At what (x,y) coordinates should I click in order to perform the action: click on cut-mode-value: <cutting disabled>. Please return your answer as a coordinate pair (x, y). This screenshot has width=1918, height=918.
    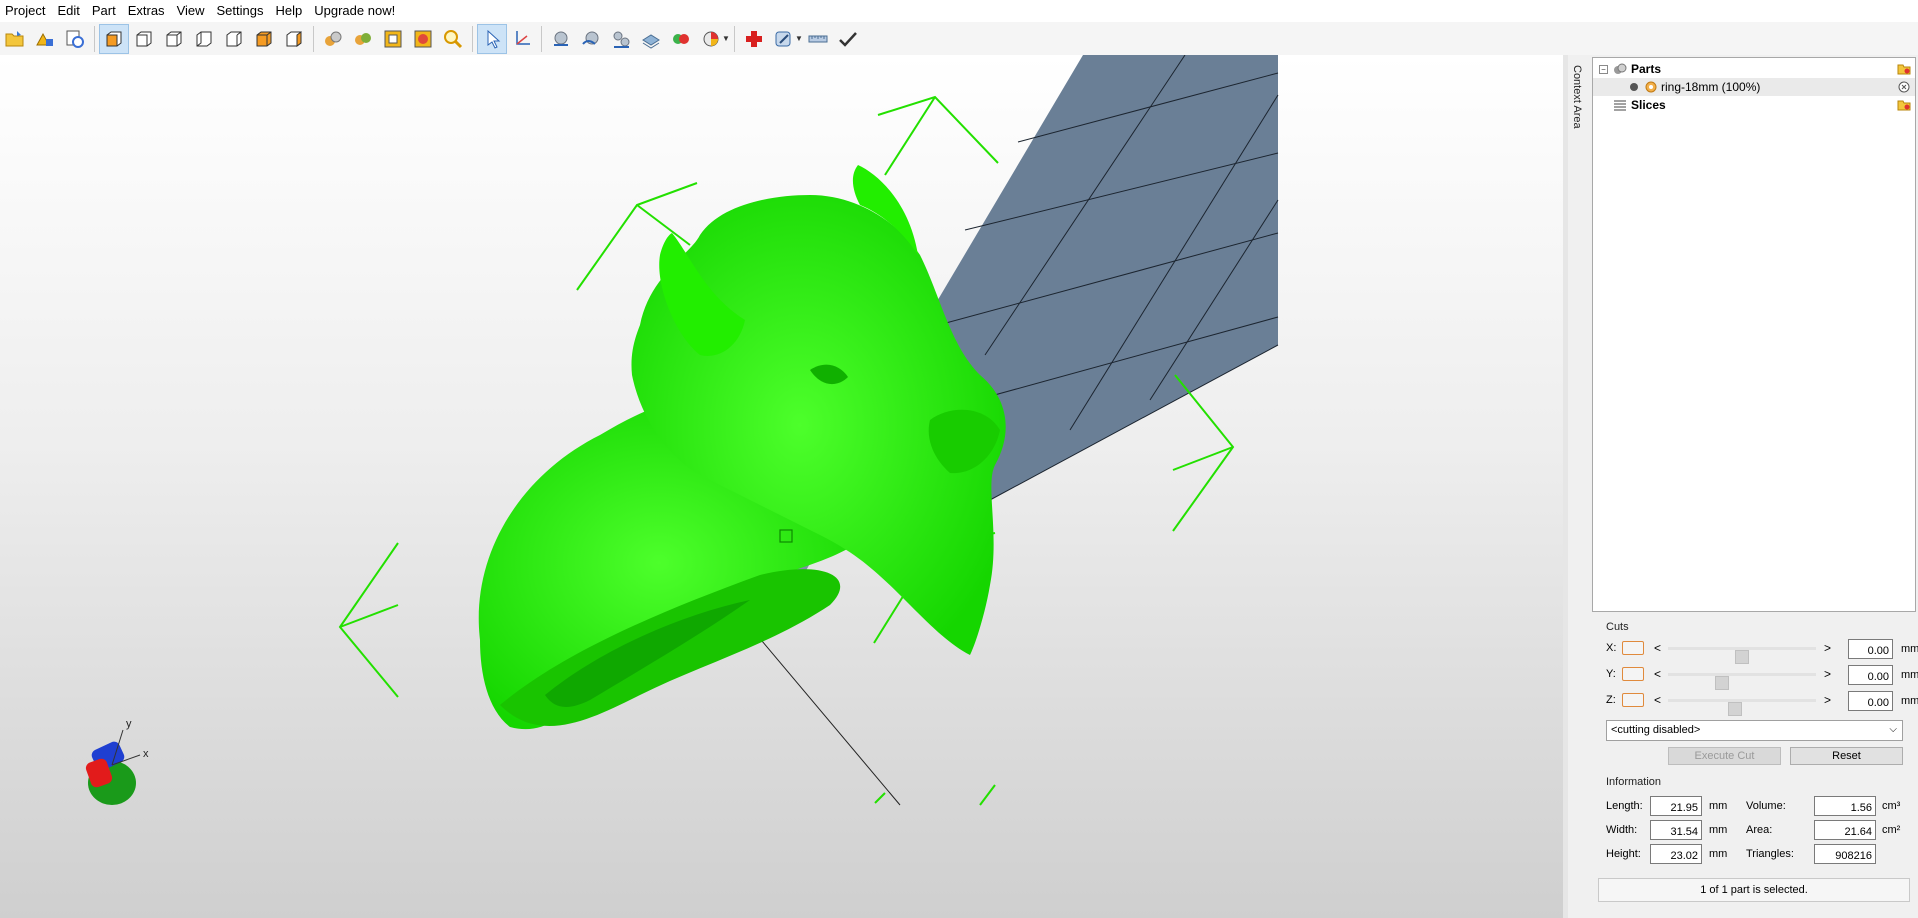
    Looking at the image, I should click on (1656, 730).